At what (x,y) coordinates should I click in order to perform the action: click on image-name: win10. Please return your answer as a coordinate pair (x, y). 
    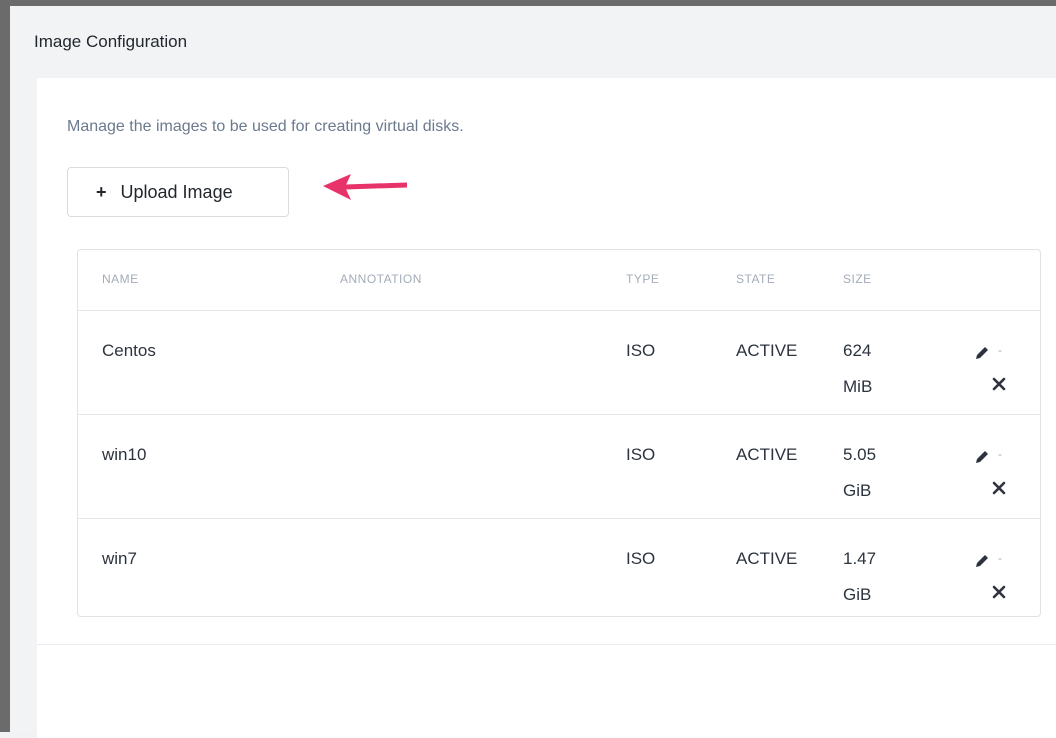
    Looking at the image, I should click on (124, 454).